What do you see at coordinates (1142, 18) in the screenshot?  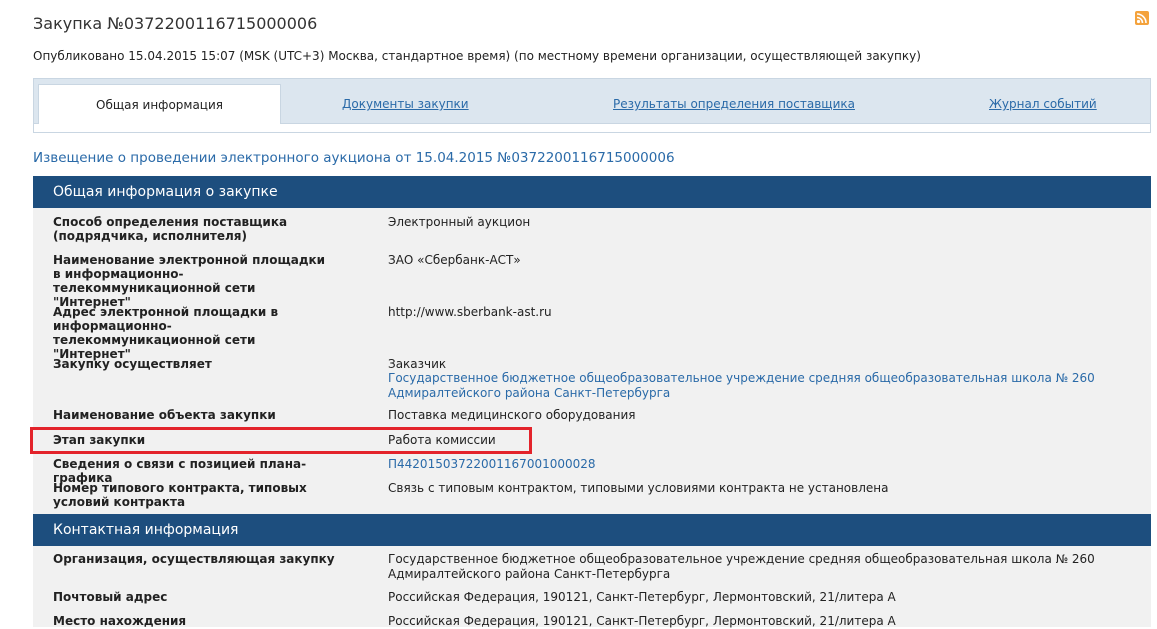 I see `rss-icon` at bounding box center [1142, 18].